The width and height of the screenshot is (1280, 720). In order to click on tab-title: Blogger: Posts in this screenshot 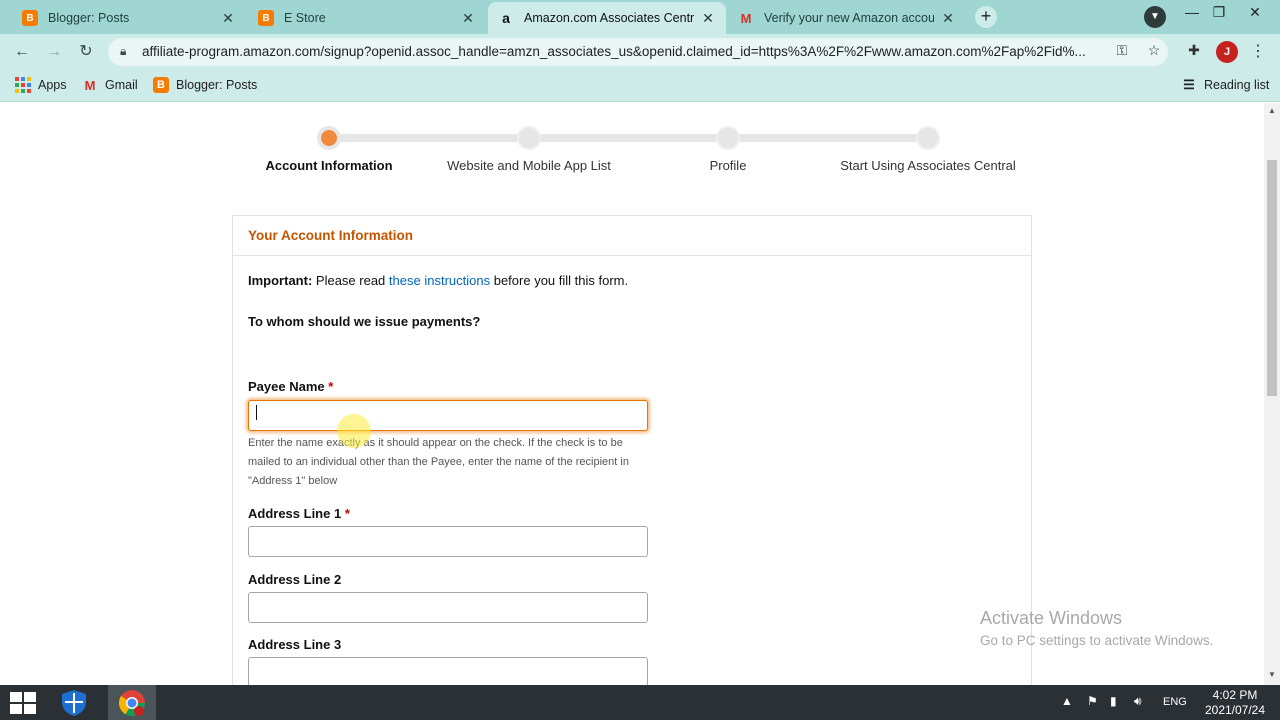, I will do `click(89, 18)`.